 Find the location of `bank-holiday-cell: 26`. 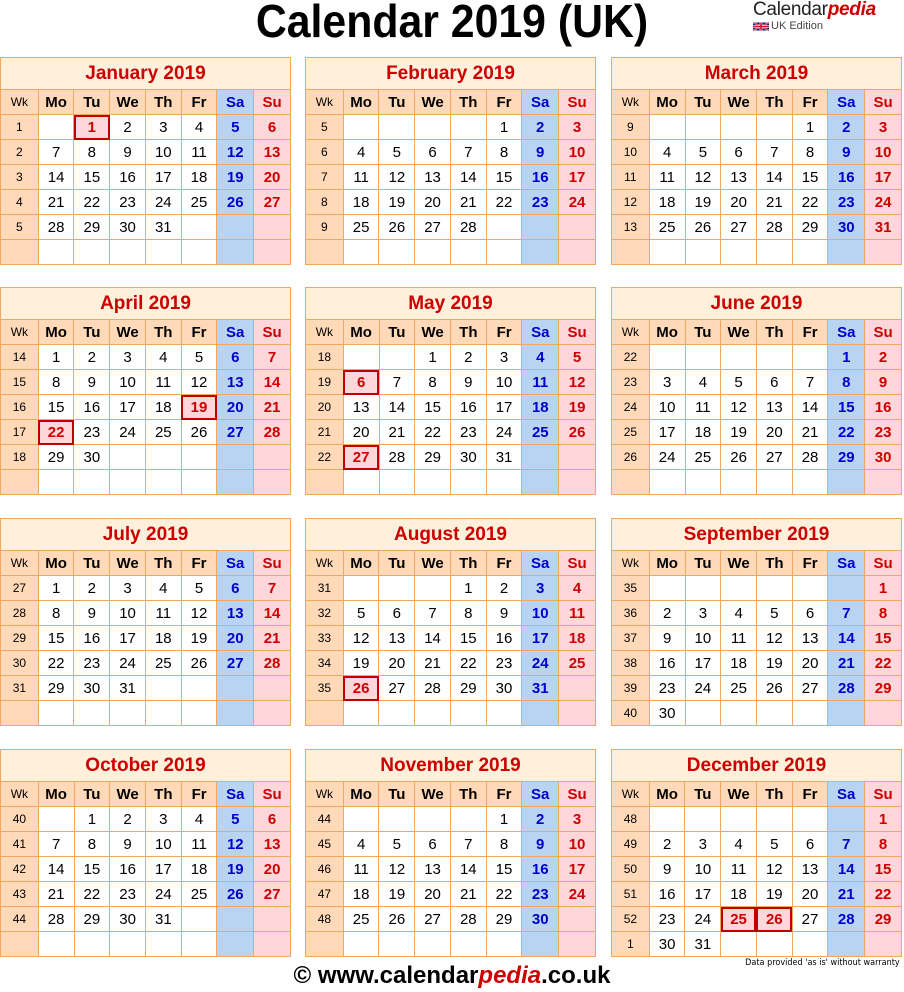

bank-holiday-cell: 26 is located at coordinates (361, 688).